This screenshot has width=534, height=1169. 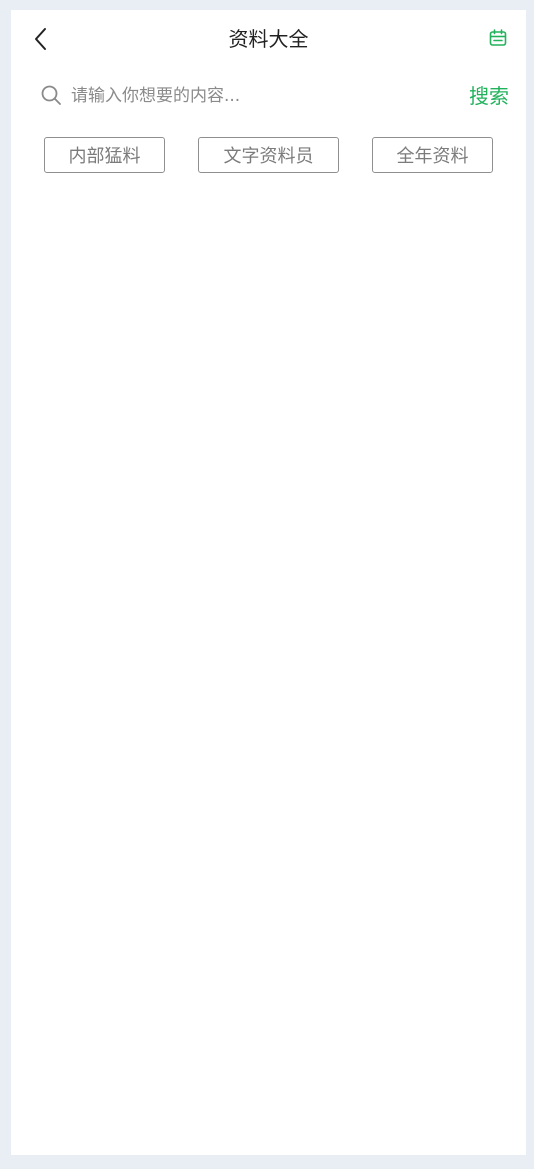 I want to click on search-bar: 搜索, so click(x=268, y=96).